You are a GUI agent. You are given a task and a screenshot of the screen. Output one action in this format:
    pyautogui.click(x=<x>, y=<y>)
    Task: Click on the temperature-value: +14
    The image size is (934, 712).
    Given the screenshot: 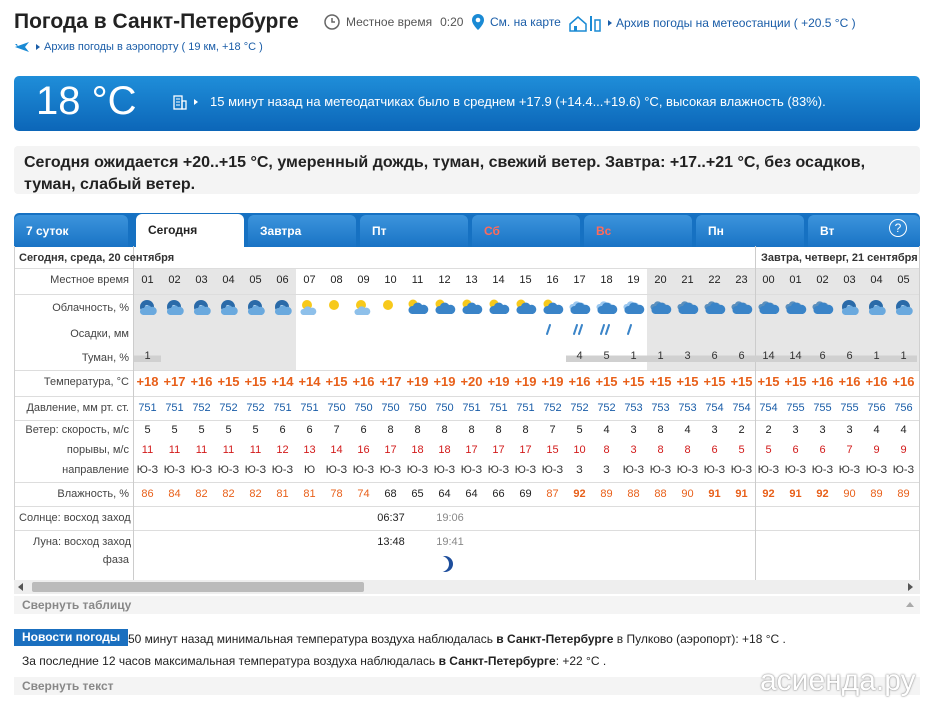 What is the action you would take?
    pyautogui.click(x=309, y=381)
    